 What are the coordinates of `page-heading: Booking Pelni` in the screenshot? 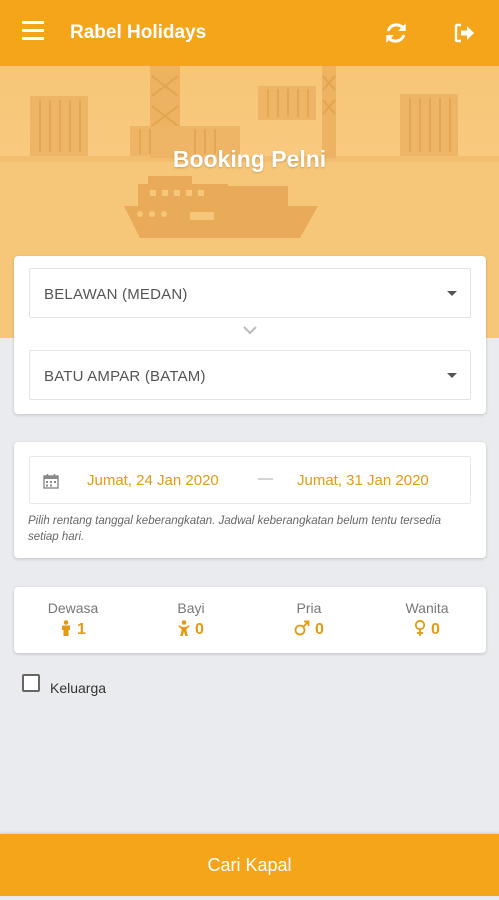 It's located at (249, 159).